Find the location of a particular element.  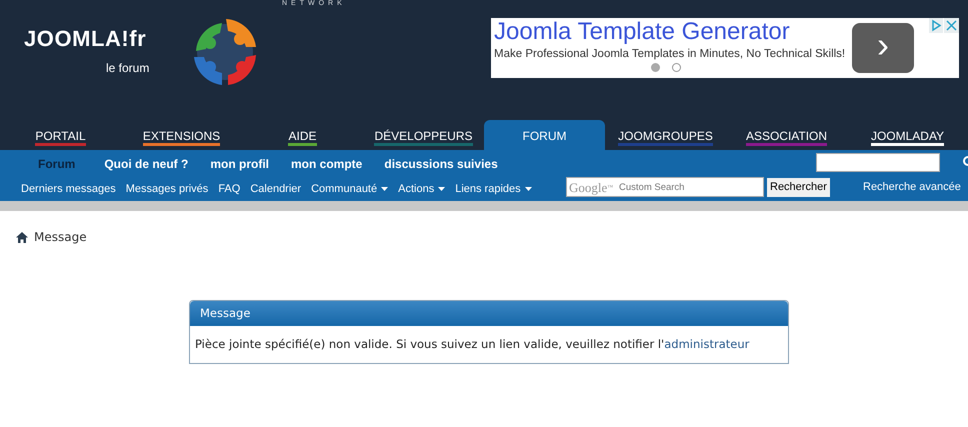

ad-choices-icon is located at coordinates (936, 25).